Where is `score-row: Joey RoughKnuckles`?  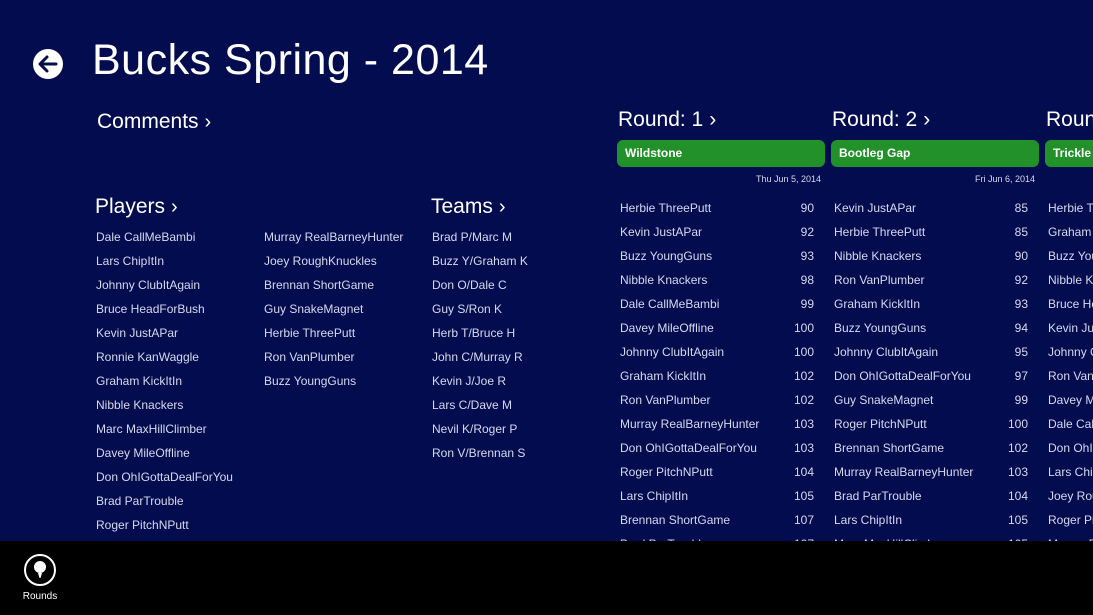
score-row: Joey RoughKnuckles is located at coordinates (1070, 496).